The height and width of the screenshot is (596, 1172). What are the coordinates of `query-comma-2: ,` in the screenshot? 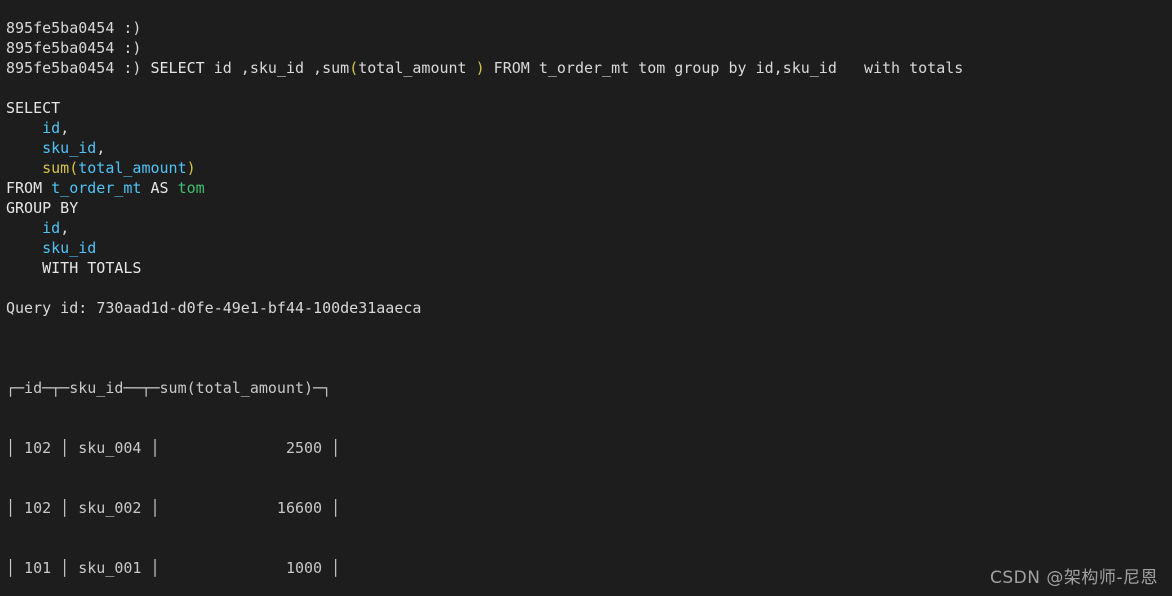 It's located at (101, 148).